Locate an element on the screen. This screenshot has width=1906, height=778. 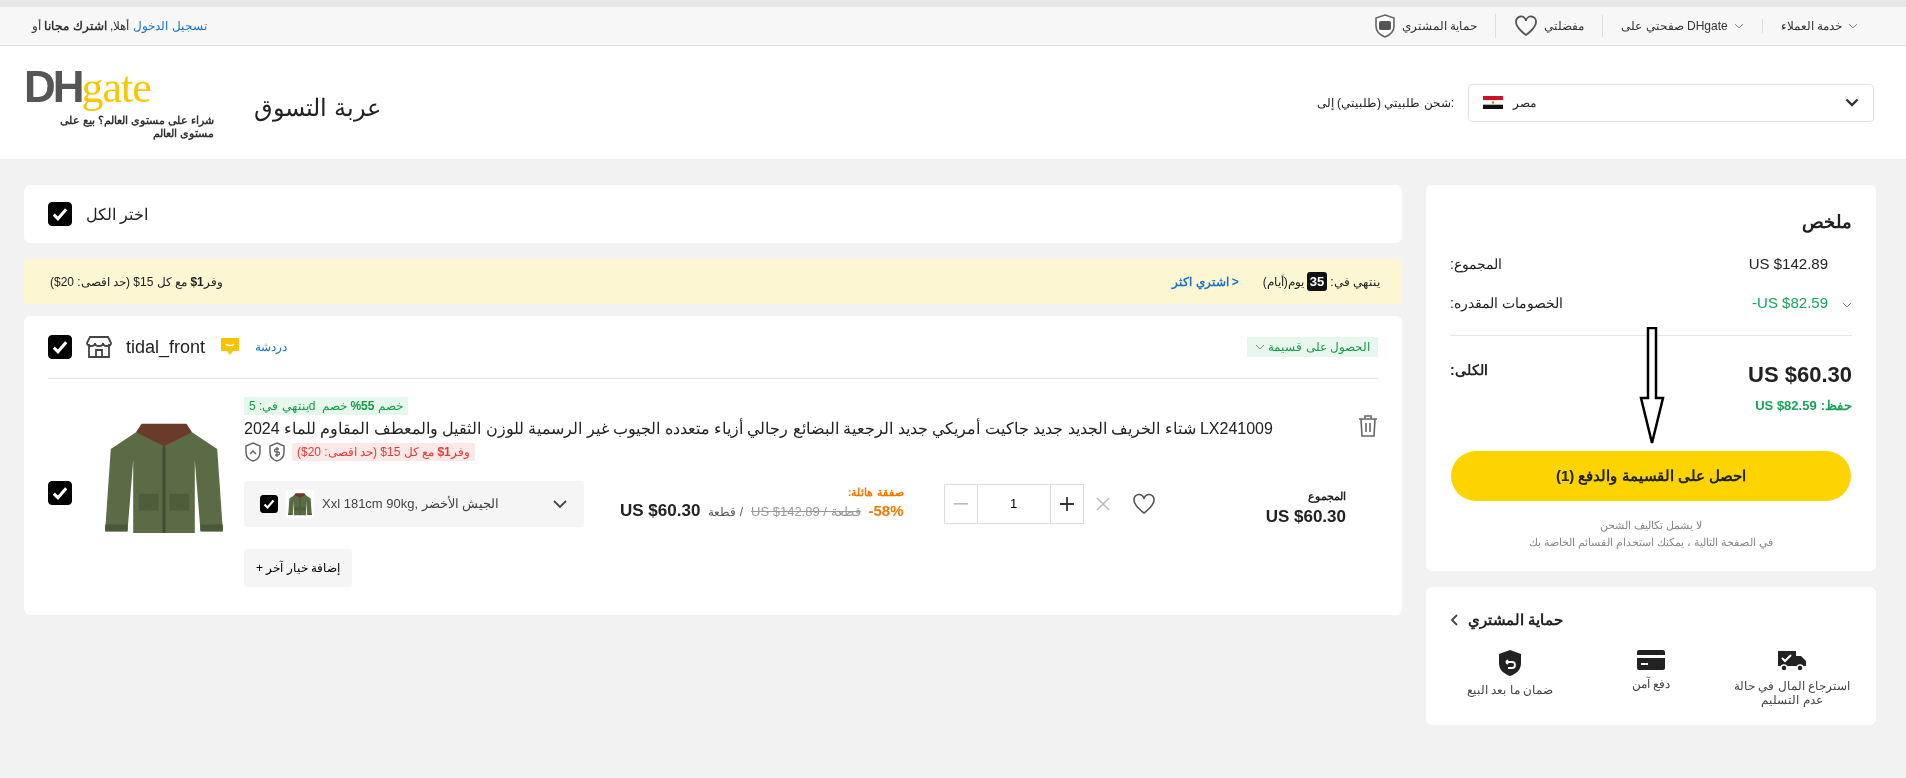
plus-icon is located at coordinates (1066, 503).